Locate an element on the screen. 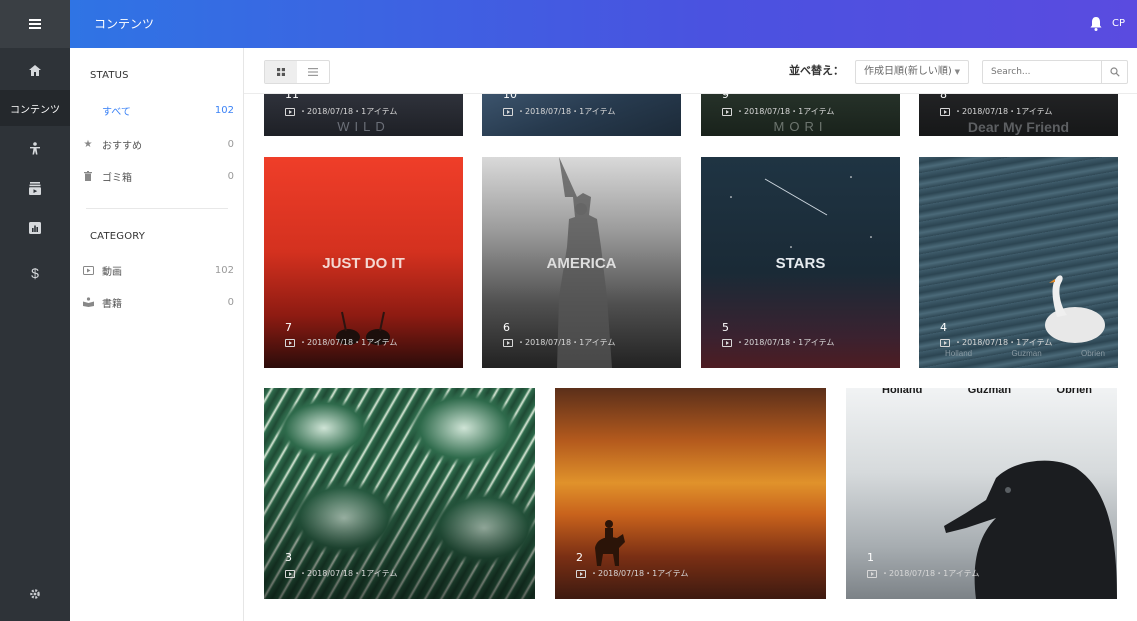  content-card-4: 4 ・2018/07/18・1アイテム Holland Guzman Obrien is located at coordinates (1018, 262).